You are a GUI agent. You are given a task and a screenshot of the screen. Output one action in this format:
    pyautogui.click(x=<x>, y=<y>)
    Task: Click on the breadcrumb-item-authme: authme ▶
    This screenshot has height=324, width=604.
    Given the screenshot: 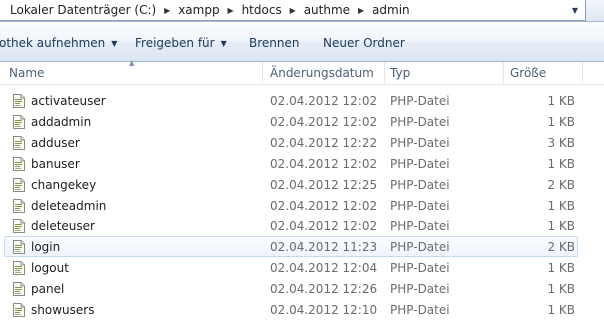 What is the action you would take?
    pyautogui.click(x=334, y=10)
    